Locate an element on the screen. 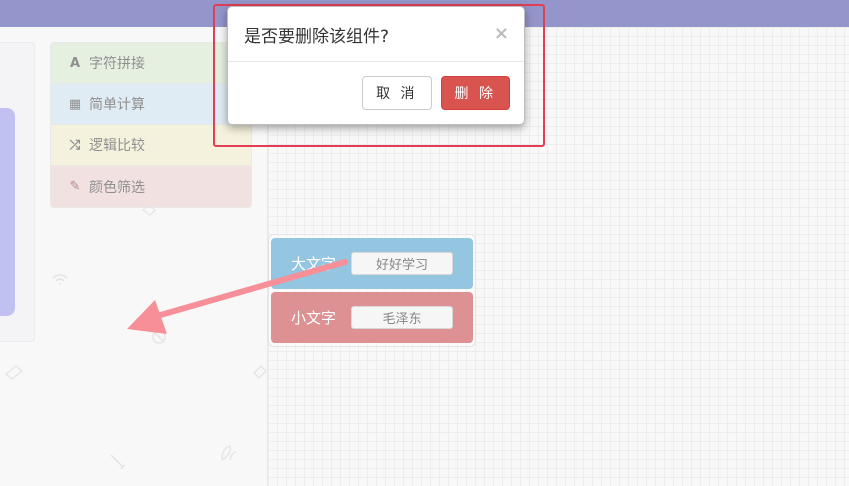 The height and width of the screenshot is (486, 849). delete-confirm-dialog: 是否要删除该组件? × 取 消 删 除 is located at coordinates (376, 65).